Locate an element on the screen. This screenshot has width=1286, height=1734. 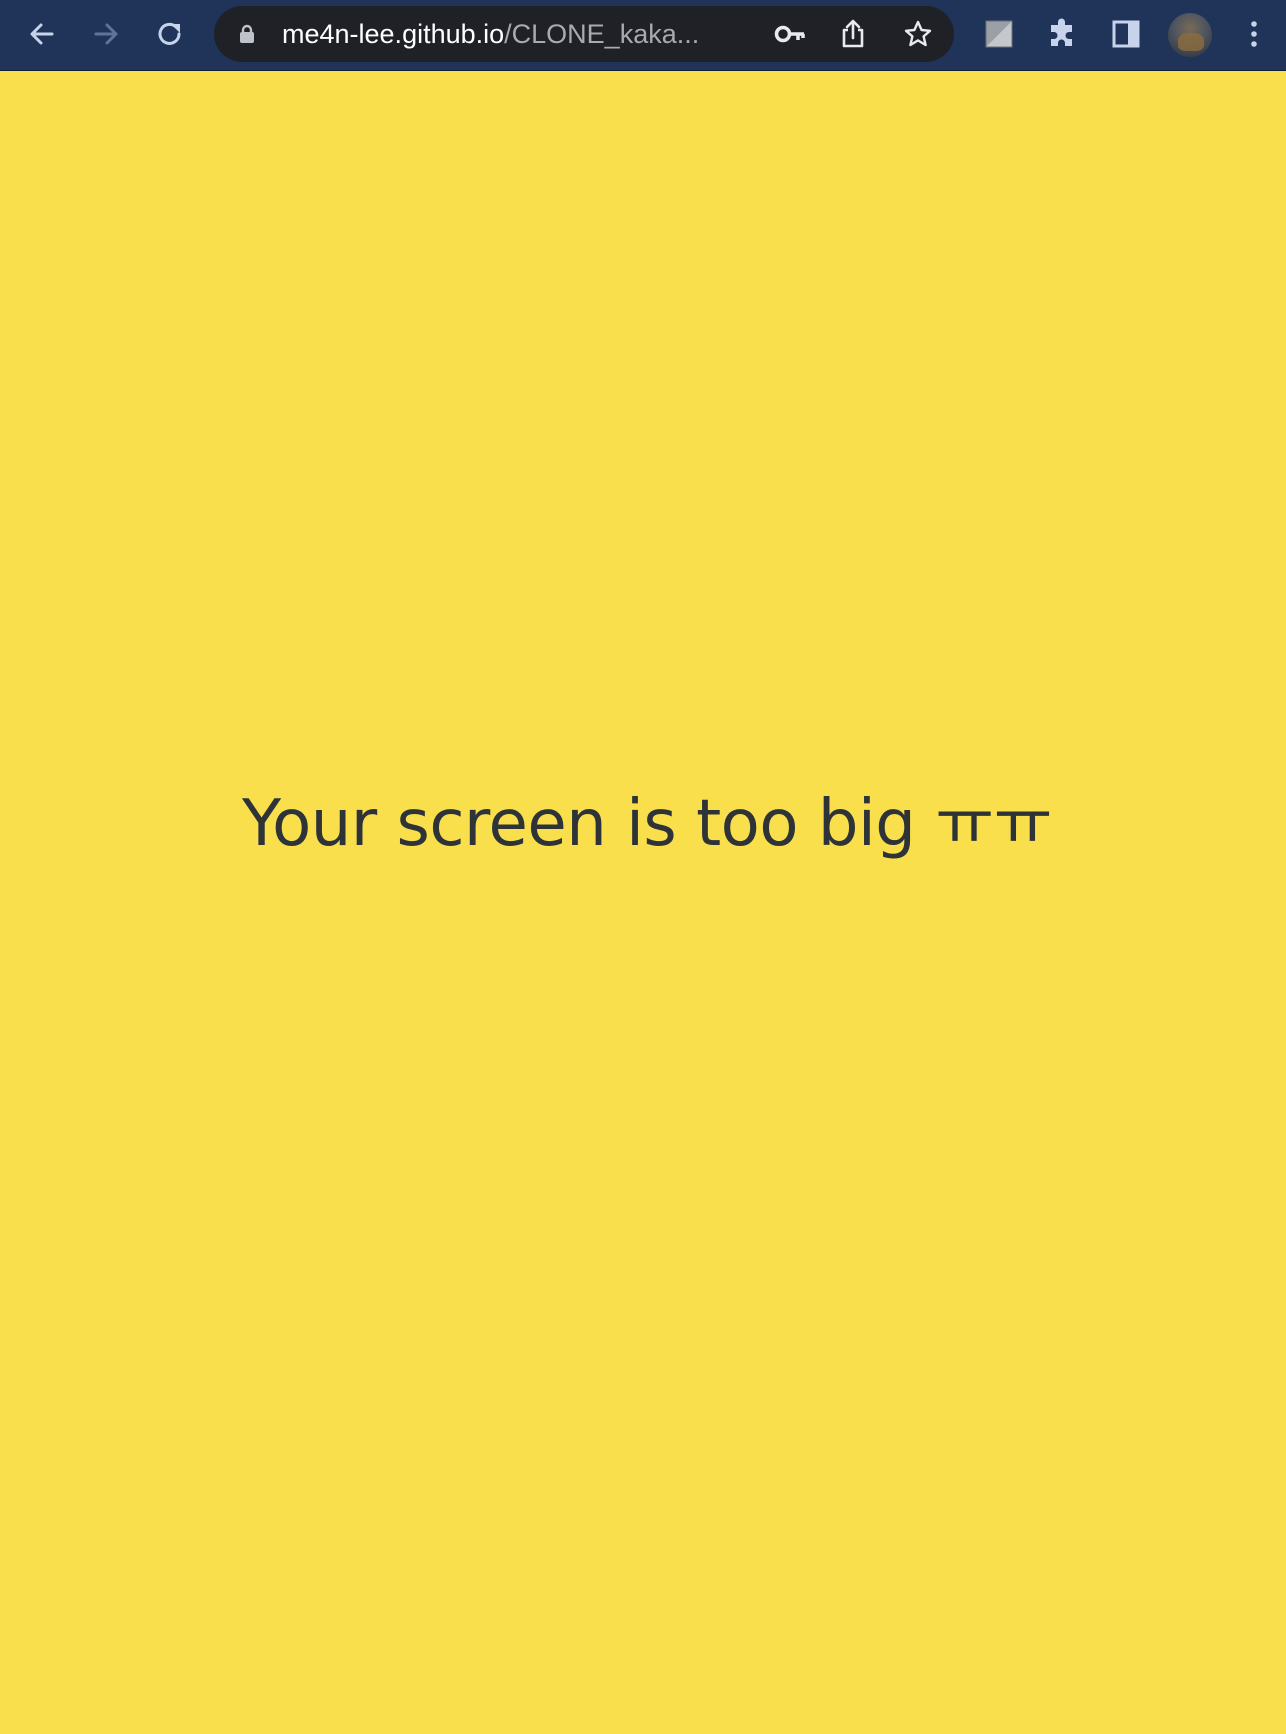
back-arrow-icon is located at coordinates (42, 34).